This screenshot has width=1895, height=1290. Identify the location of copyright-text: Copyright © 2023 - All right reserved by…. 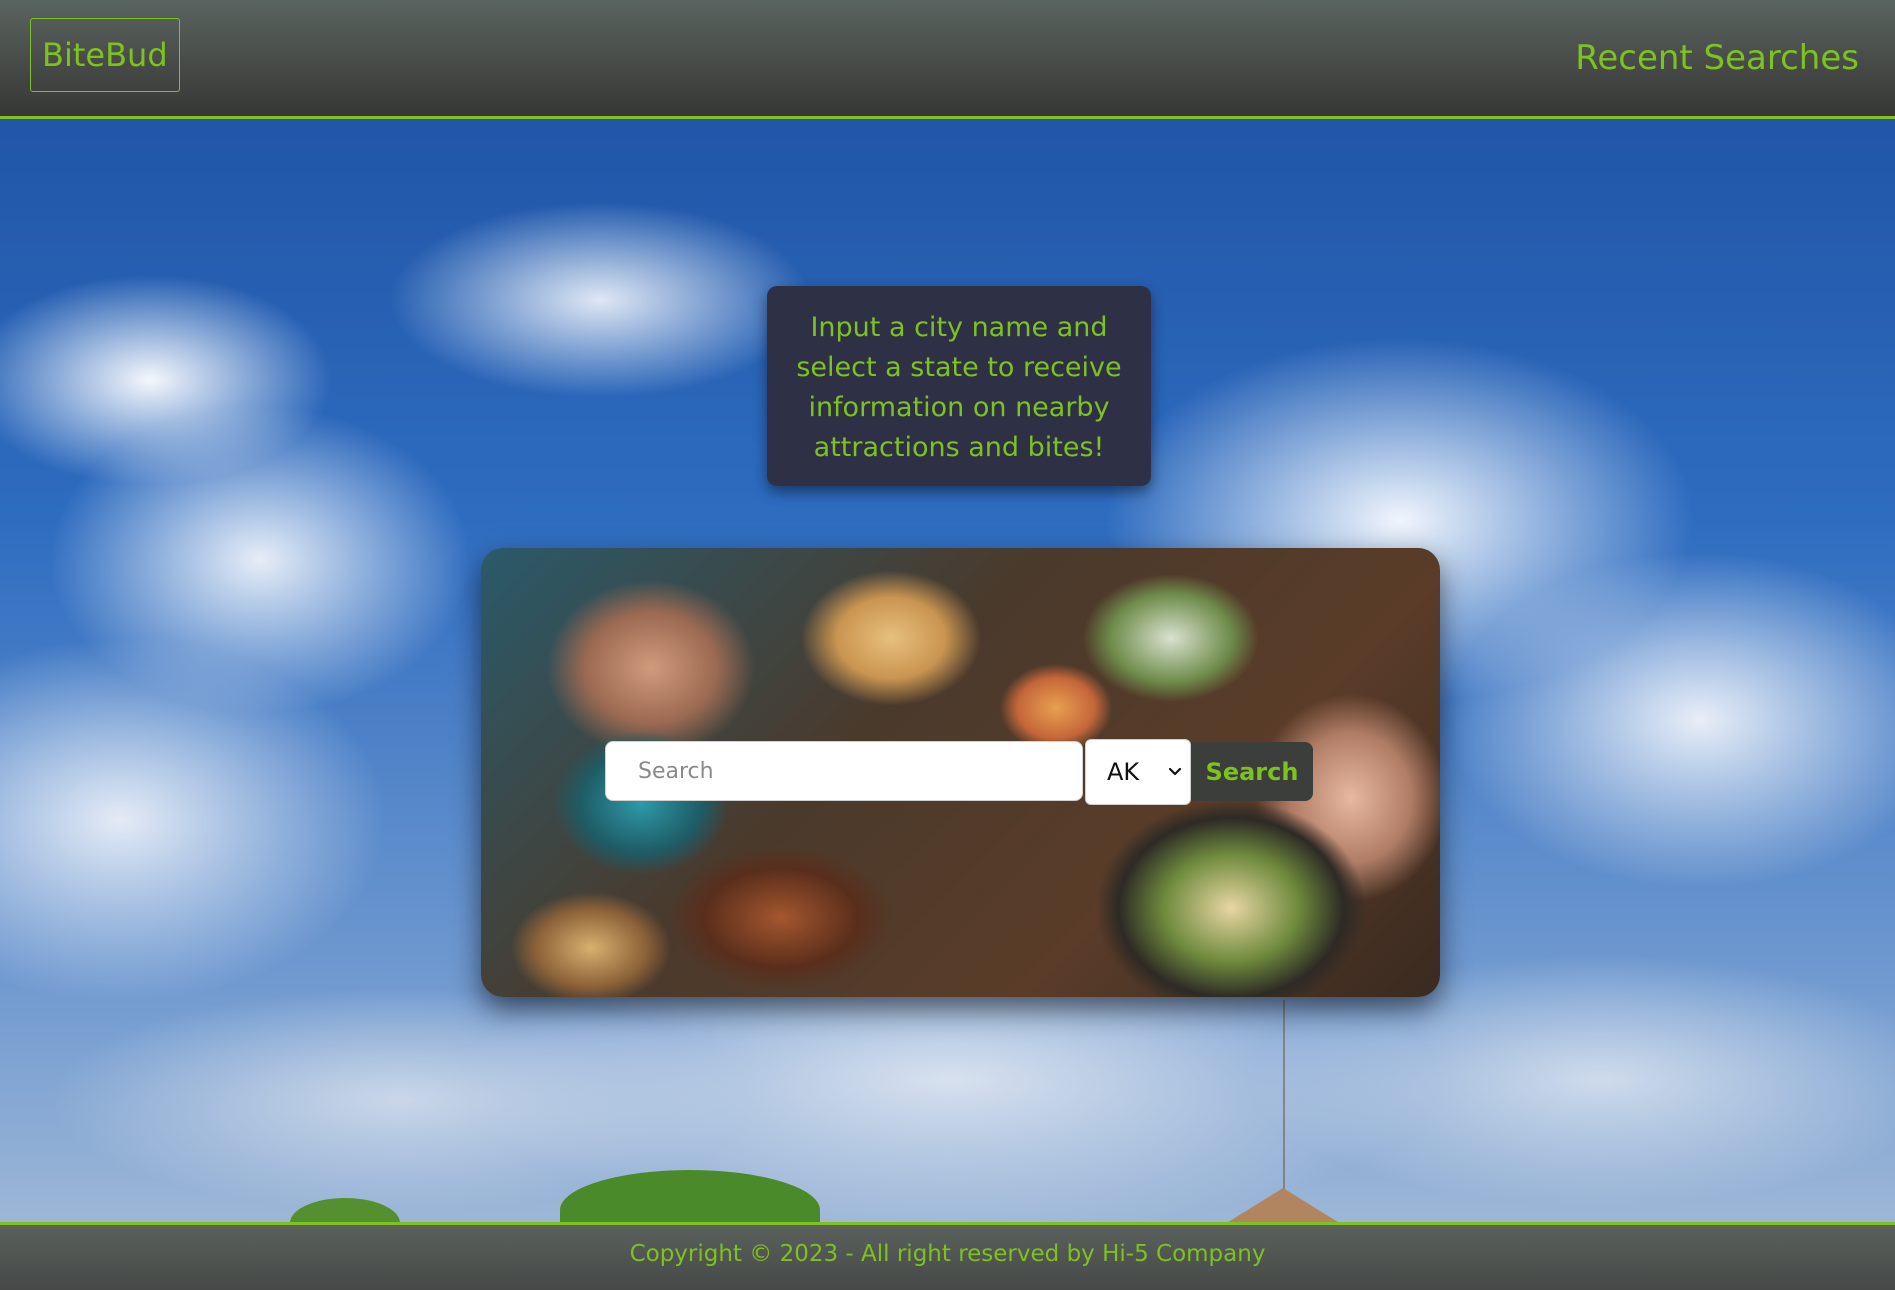
(947, 1254).